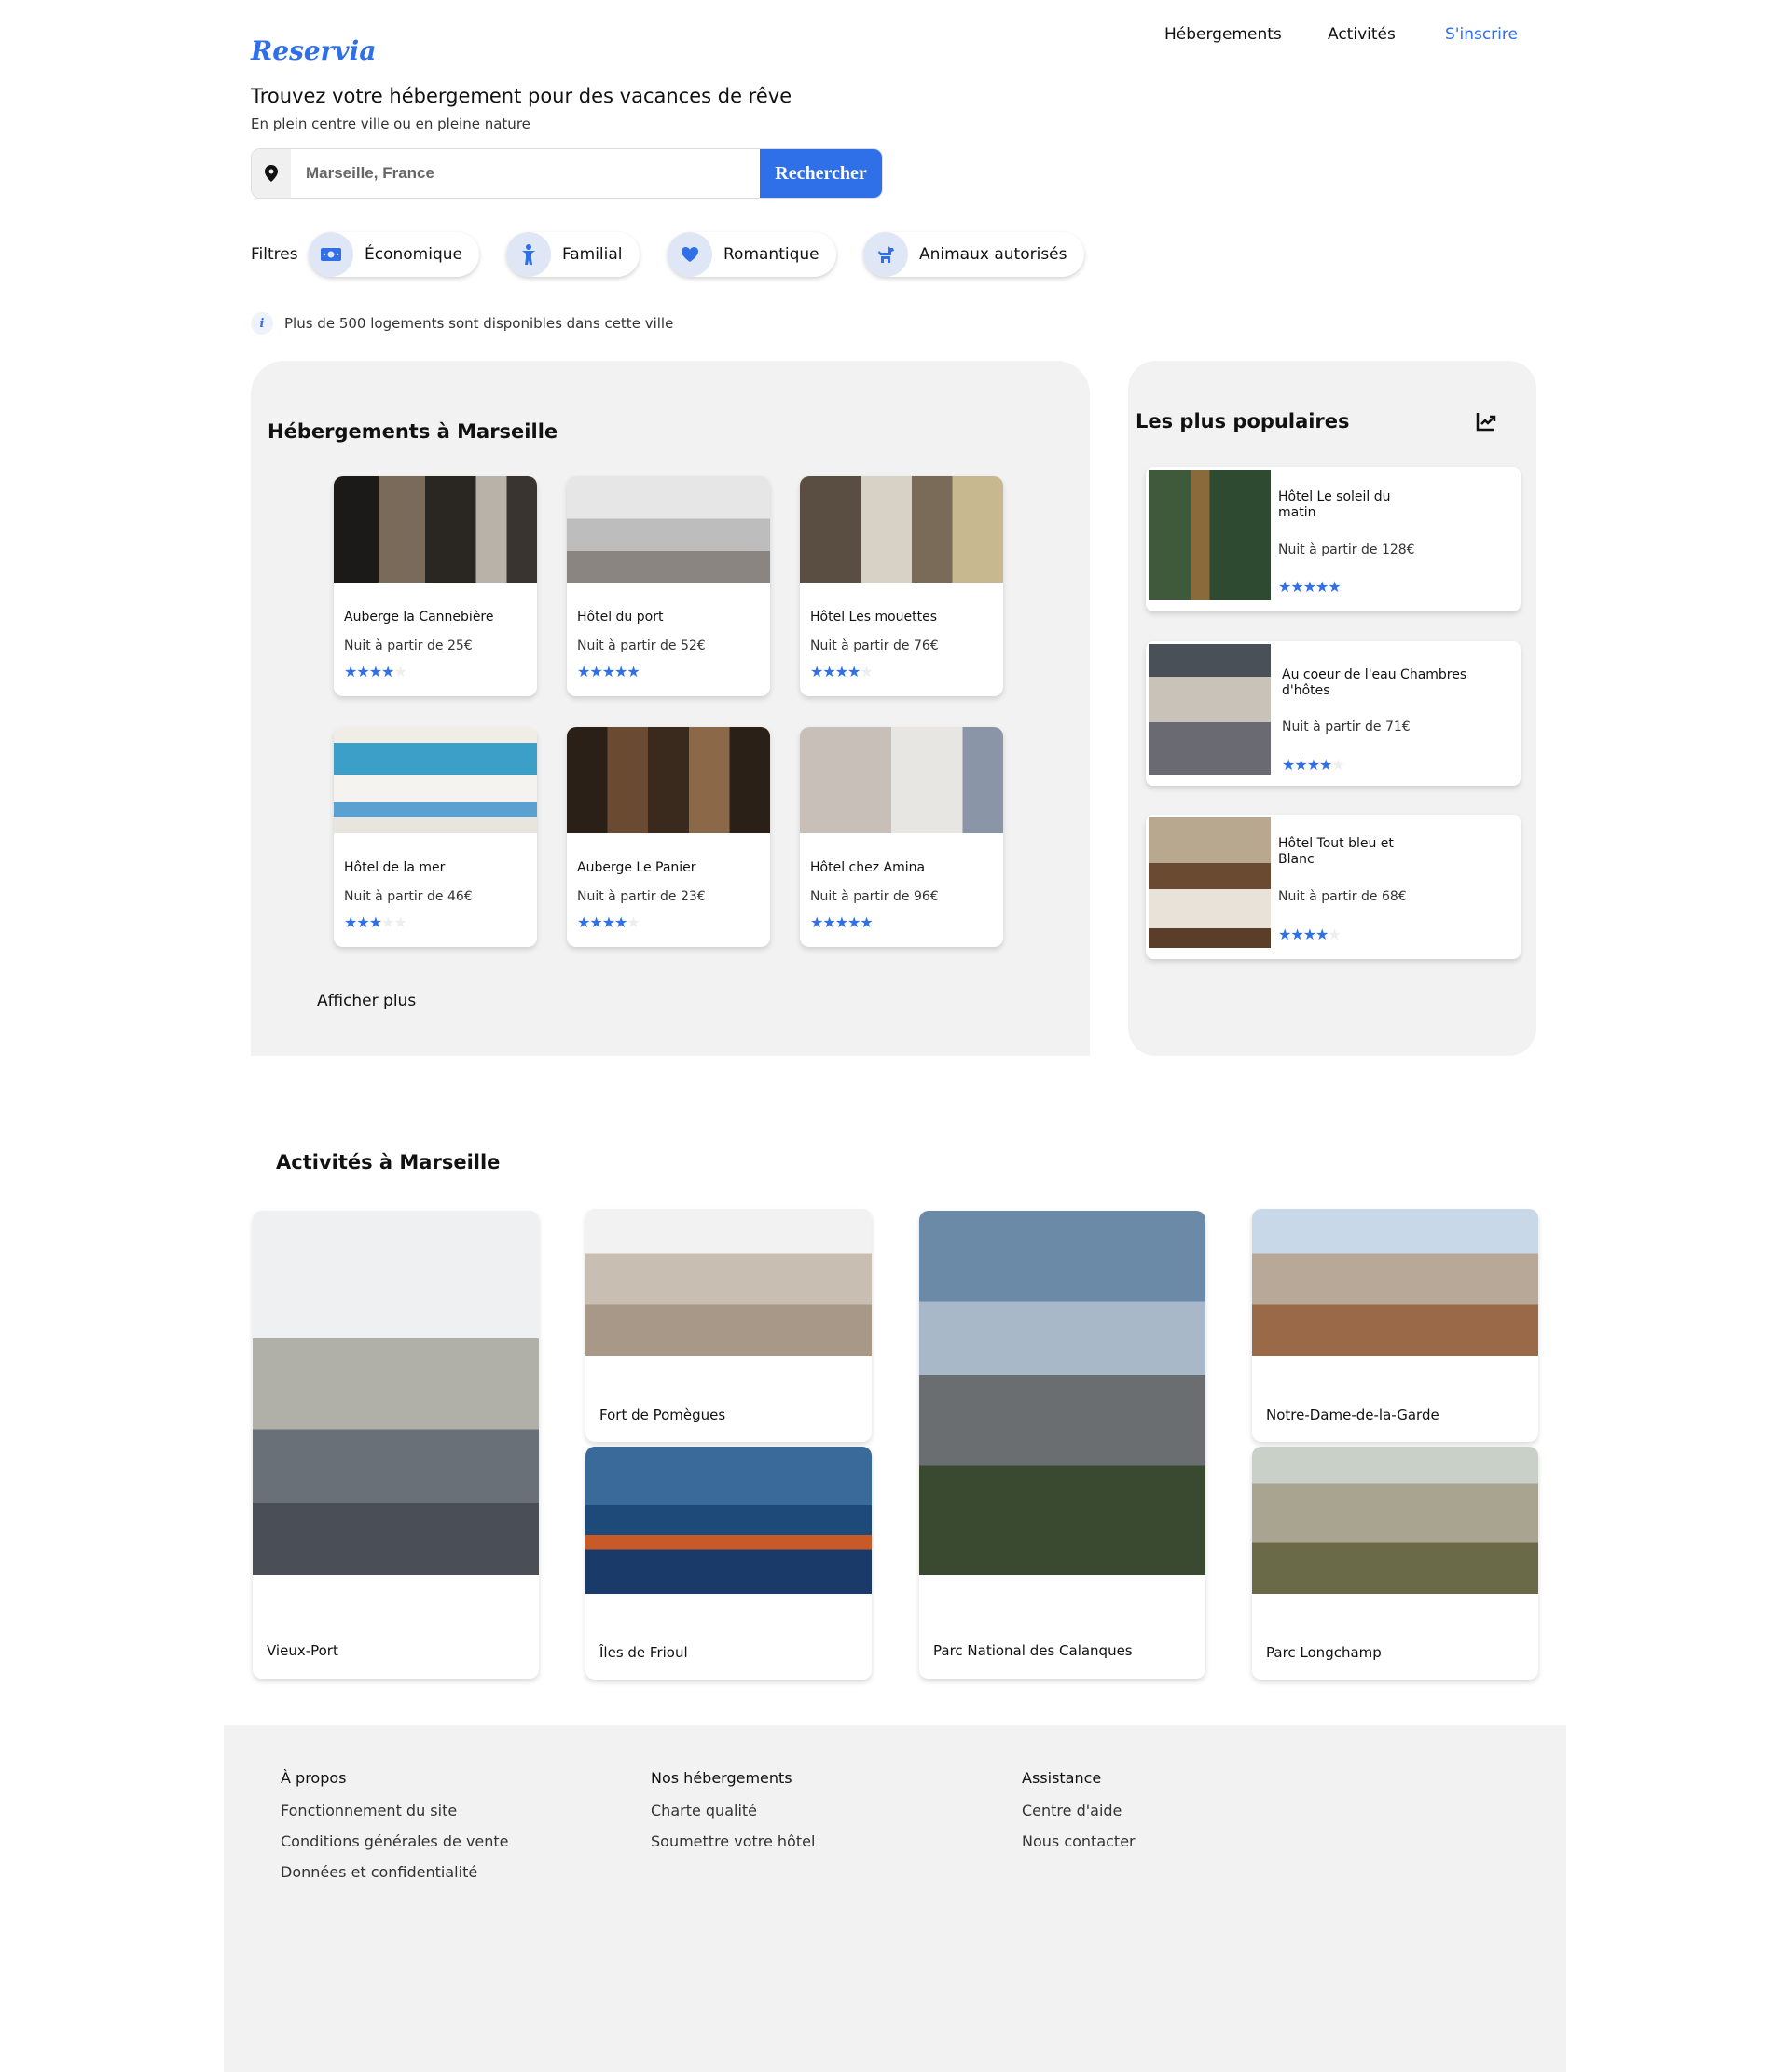 The image size is (1790, 2072). Describe the element at coordinates (728, 1325) in the screenshot. I see `activity-card: Fort de Pomègues` at that location.